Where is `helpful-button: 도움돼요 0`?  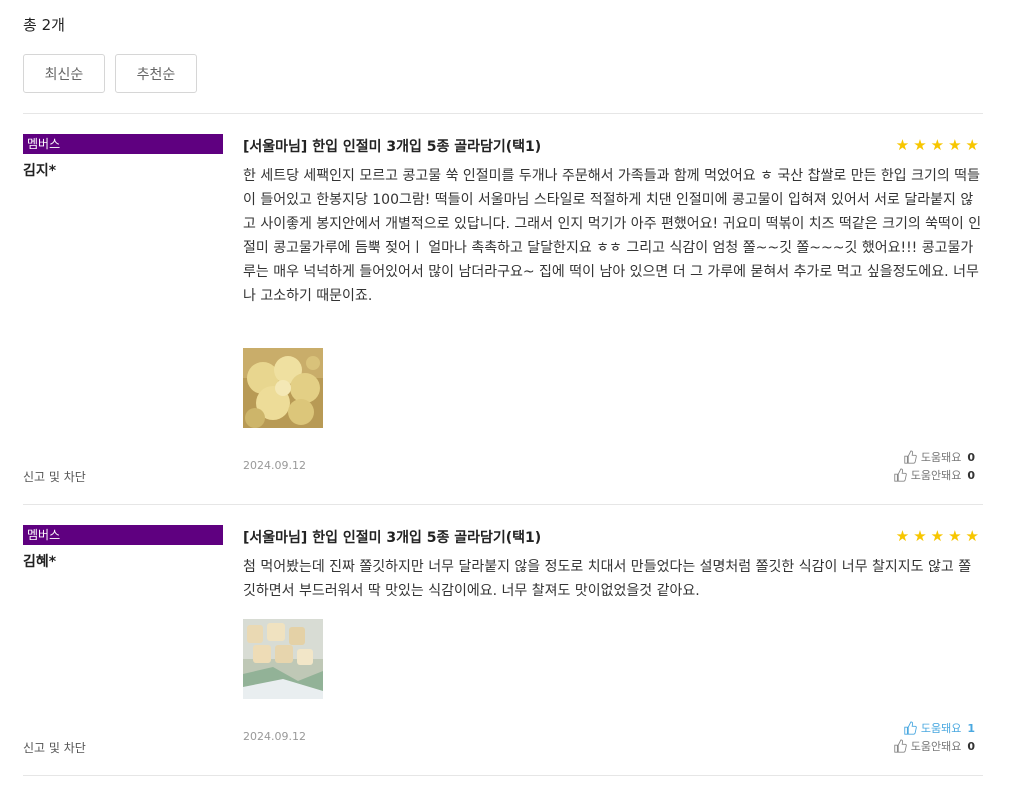 helpful-button: 도움돼요 0 is located at coordinates (939, 457).